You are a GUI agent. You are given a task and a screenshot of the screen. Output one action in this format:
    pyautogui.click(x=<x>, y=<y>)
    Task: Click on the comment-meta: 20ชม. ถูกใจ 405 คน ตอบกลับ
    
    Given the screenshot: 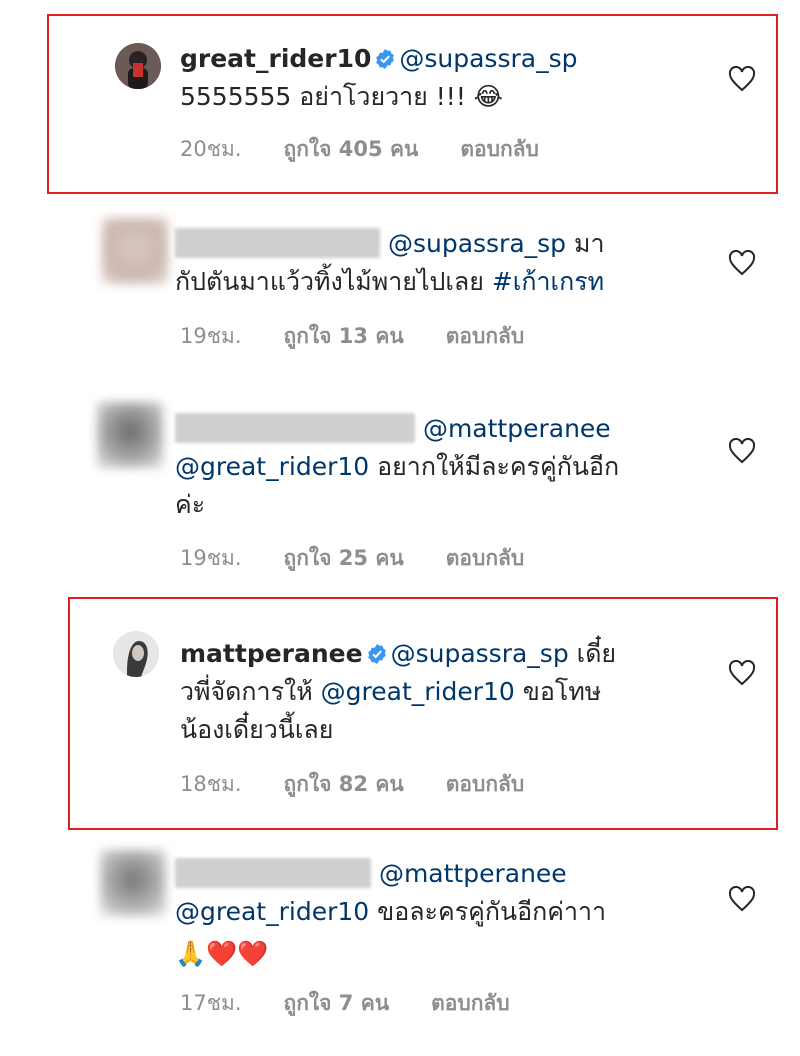 What is the action you would take?
    pyautogui.click(x=380, y=149)
    